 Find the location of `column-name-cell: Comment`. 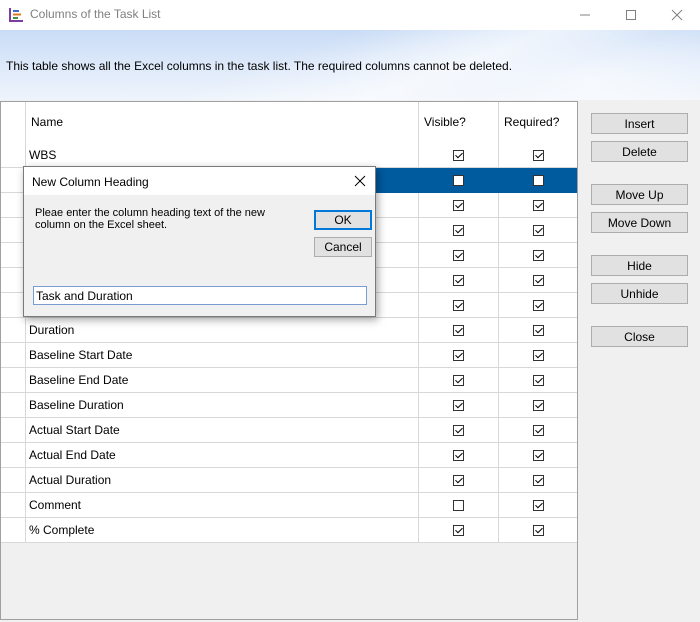

column-name-cell: Comment is located at coordinates (222, 505).